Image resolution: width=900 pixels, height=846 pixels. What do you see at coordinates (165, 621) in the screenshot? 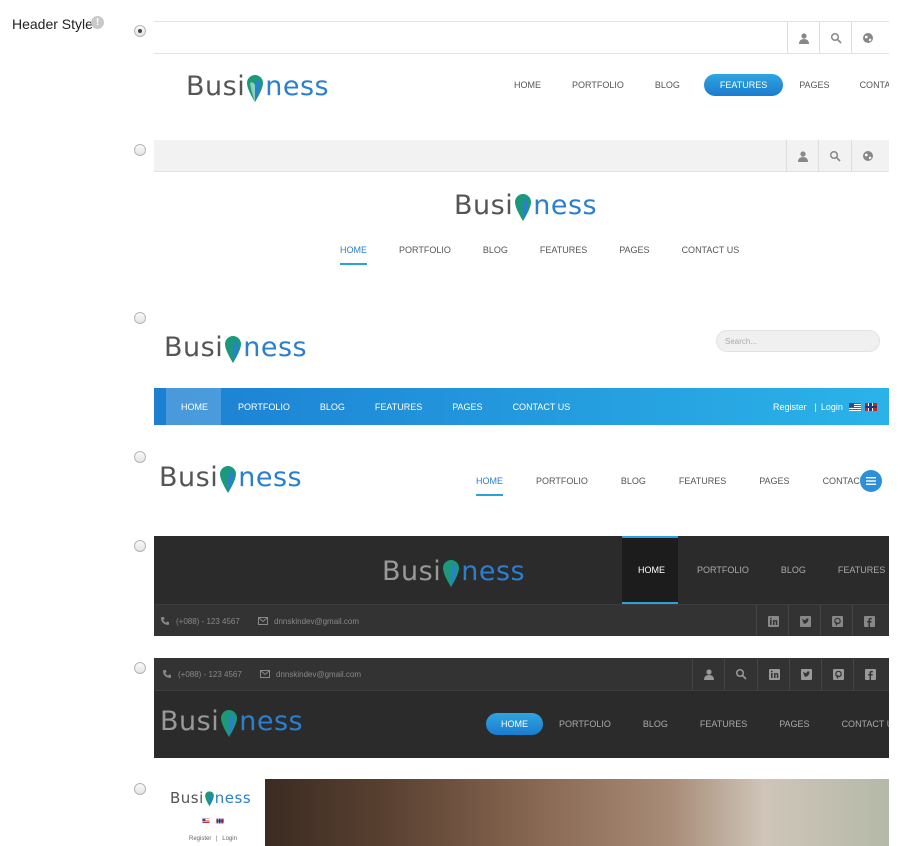
I see `phone-icon` at bounding box center [165, 621].